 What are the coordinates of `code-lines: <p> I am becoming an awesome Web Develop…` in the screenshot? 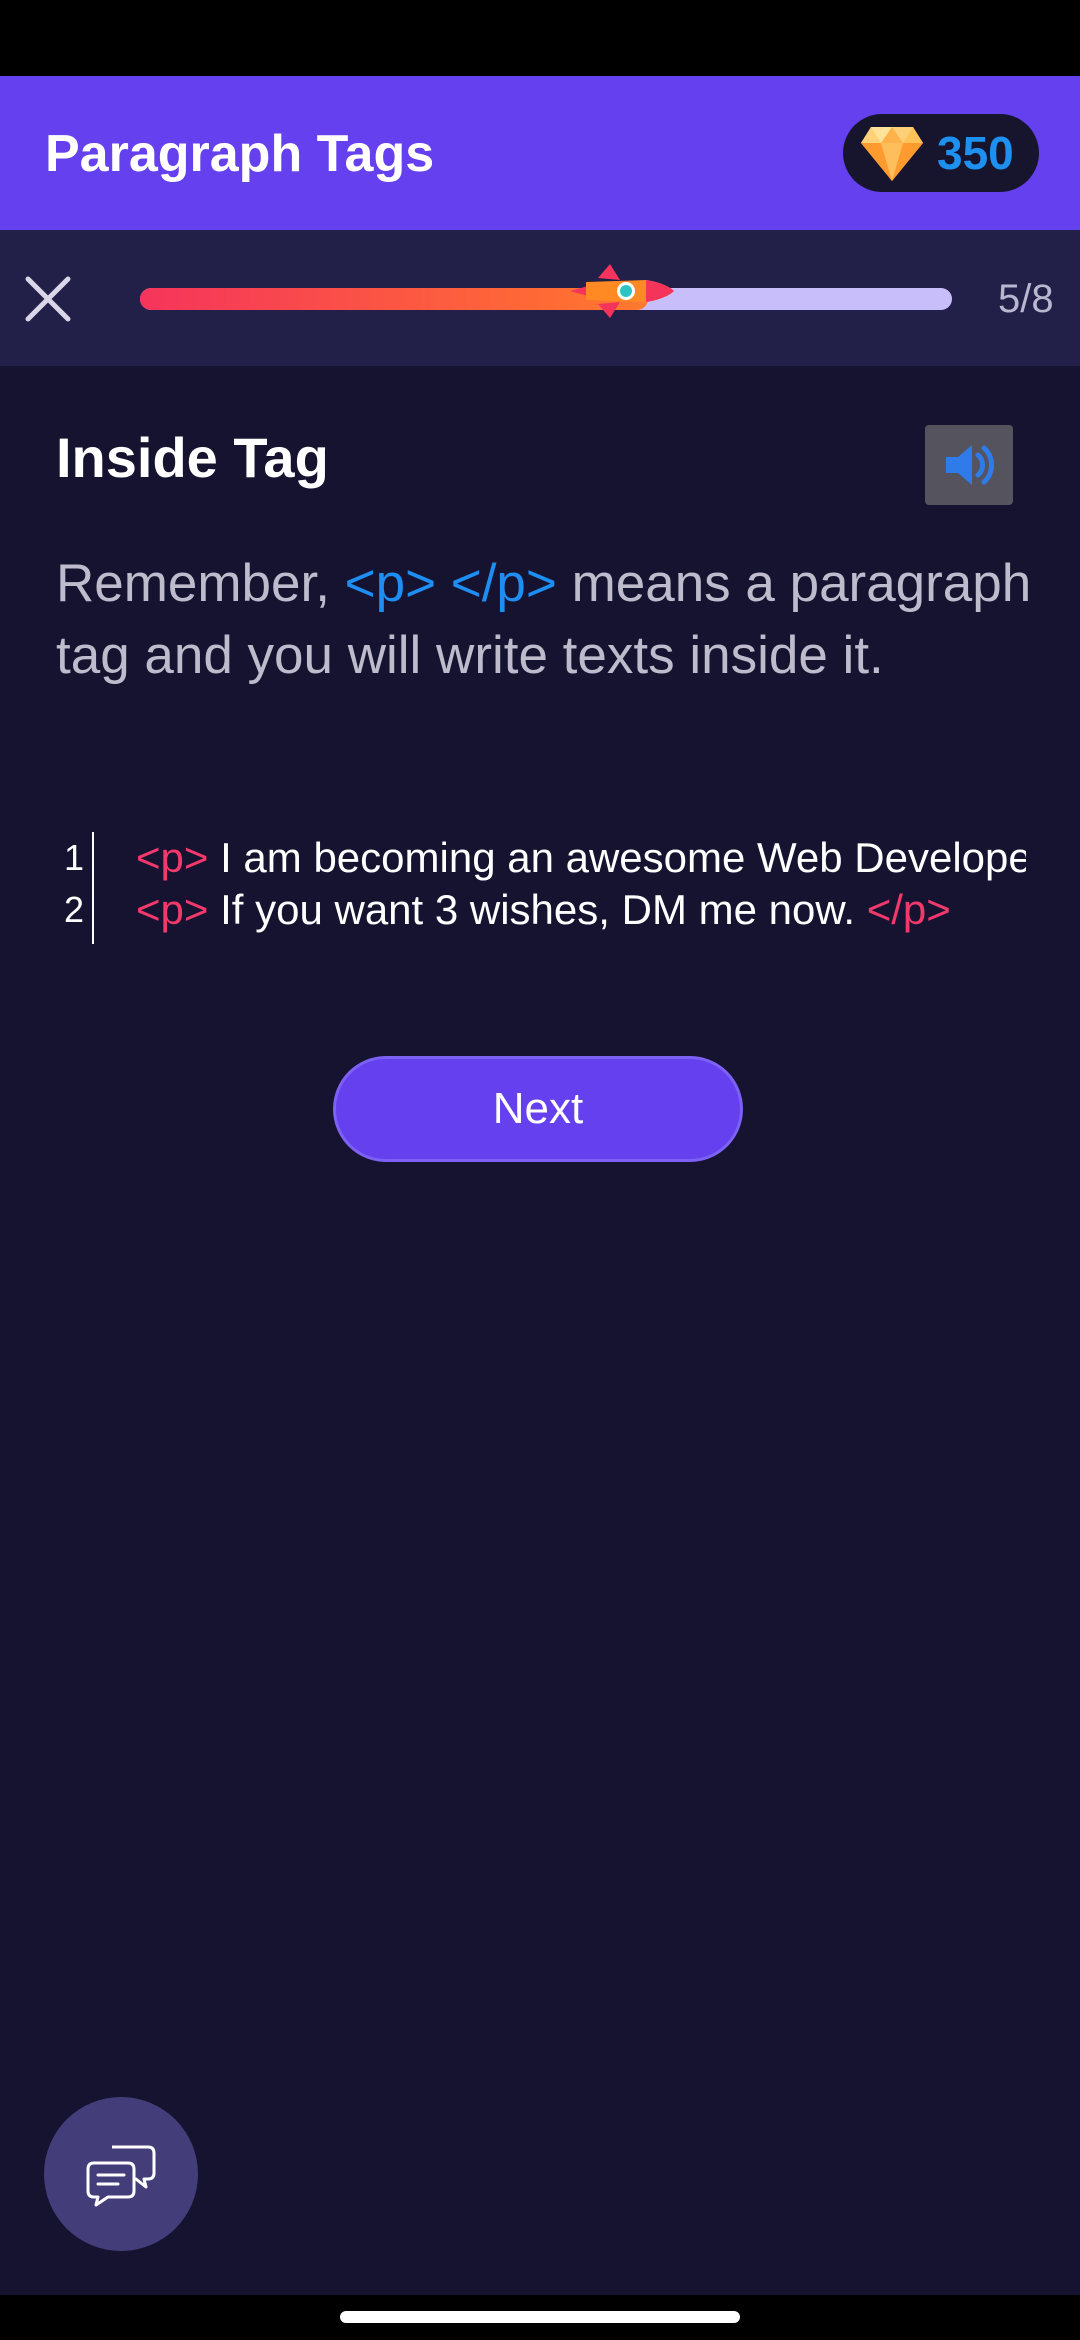 It's located at (581, 884).